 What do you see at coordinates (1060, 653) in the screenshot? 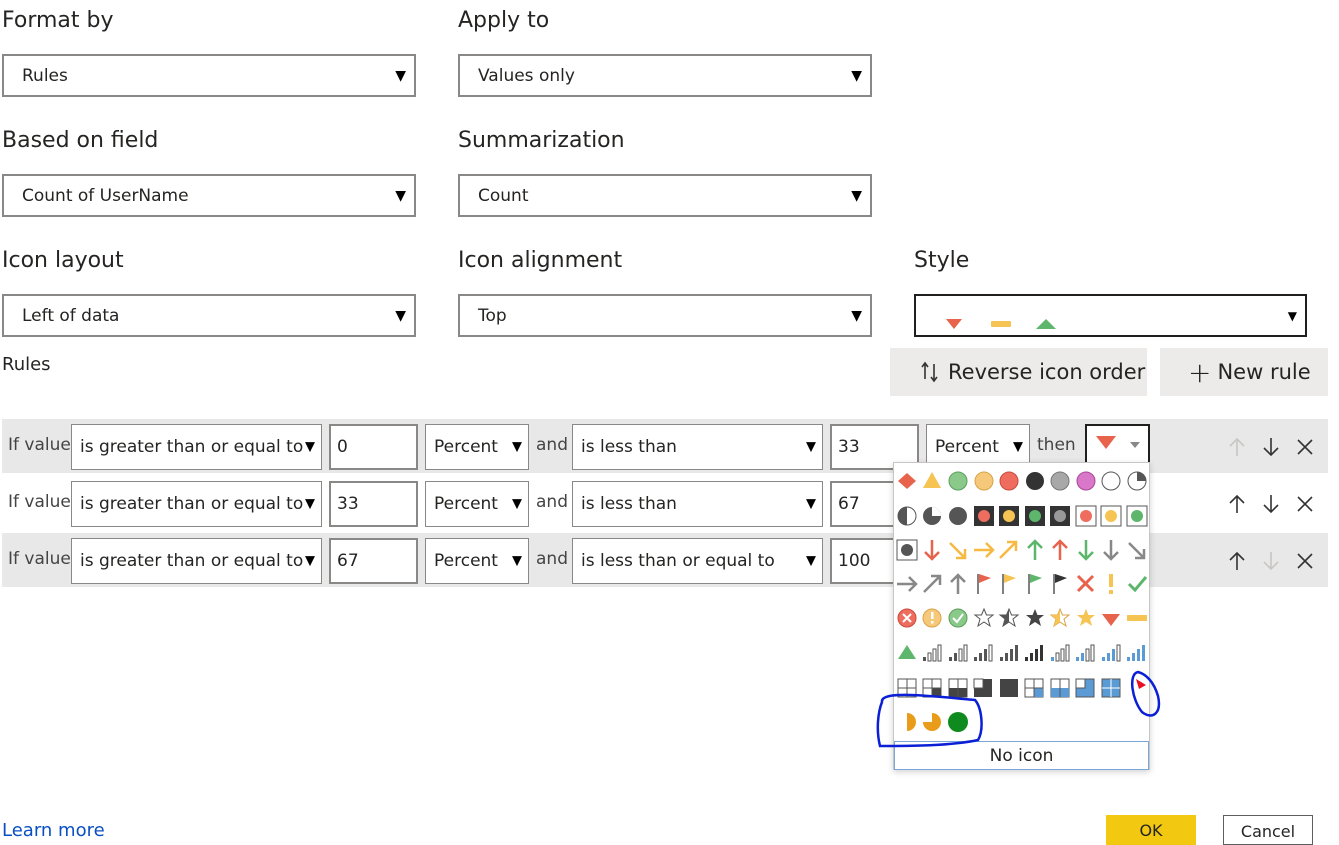
I see `blue-bars-1-icon` at bounding box center [1060, 653].